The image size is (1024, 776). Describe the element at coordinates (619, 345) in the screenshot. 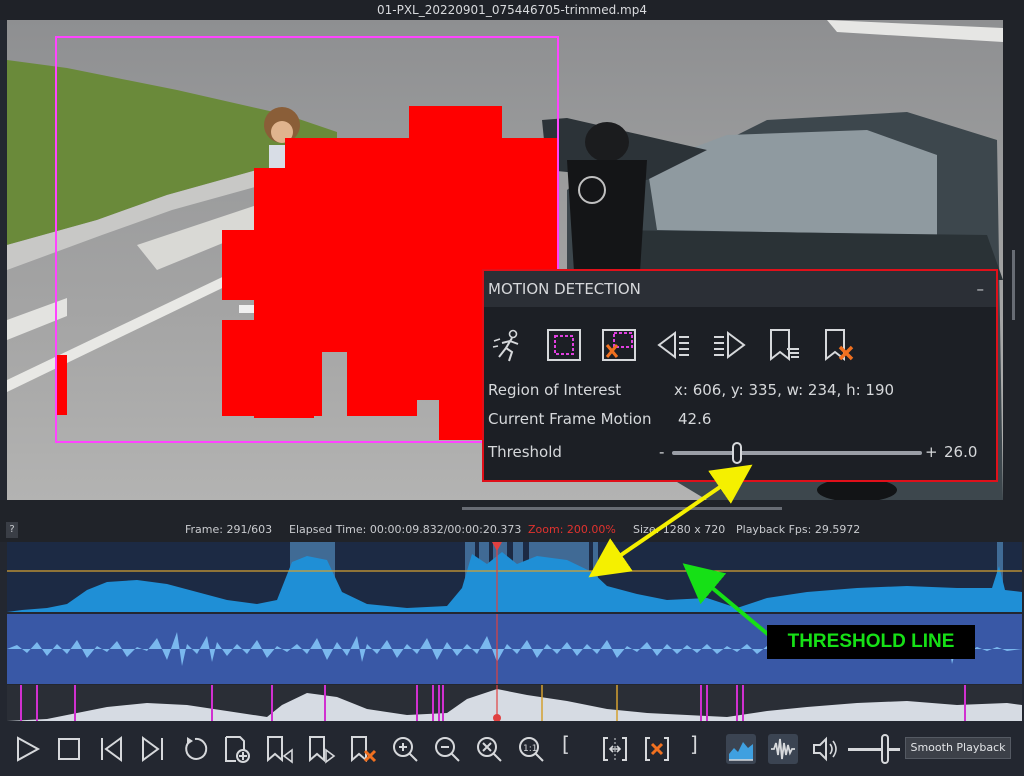

I see `roi-clear-icon` at that location.